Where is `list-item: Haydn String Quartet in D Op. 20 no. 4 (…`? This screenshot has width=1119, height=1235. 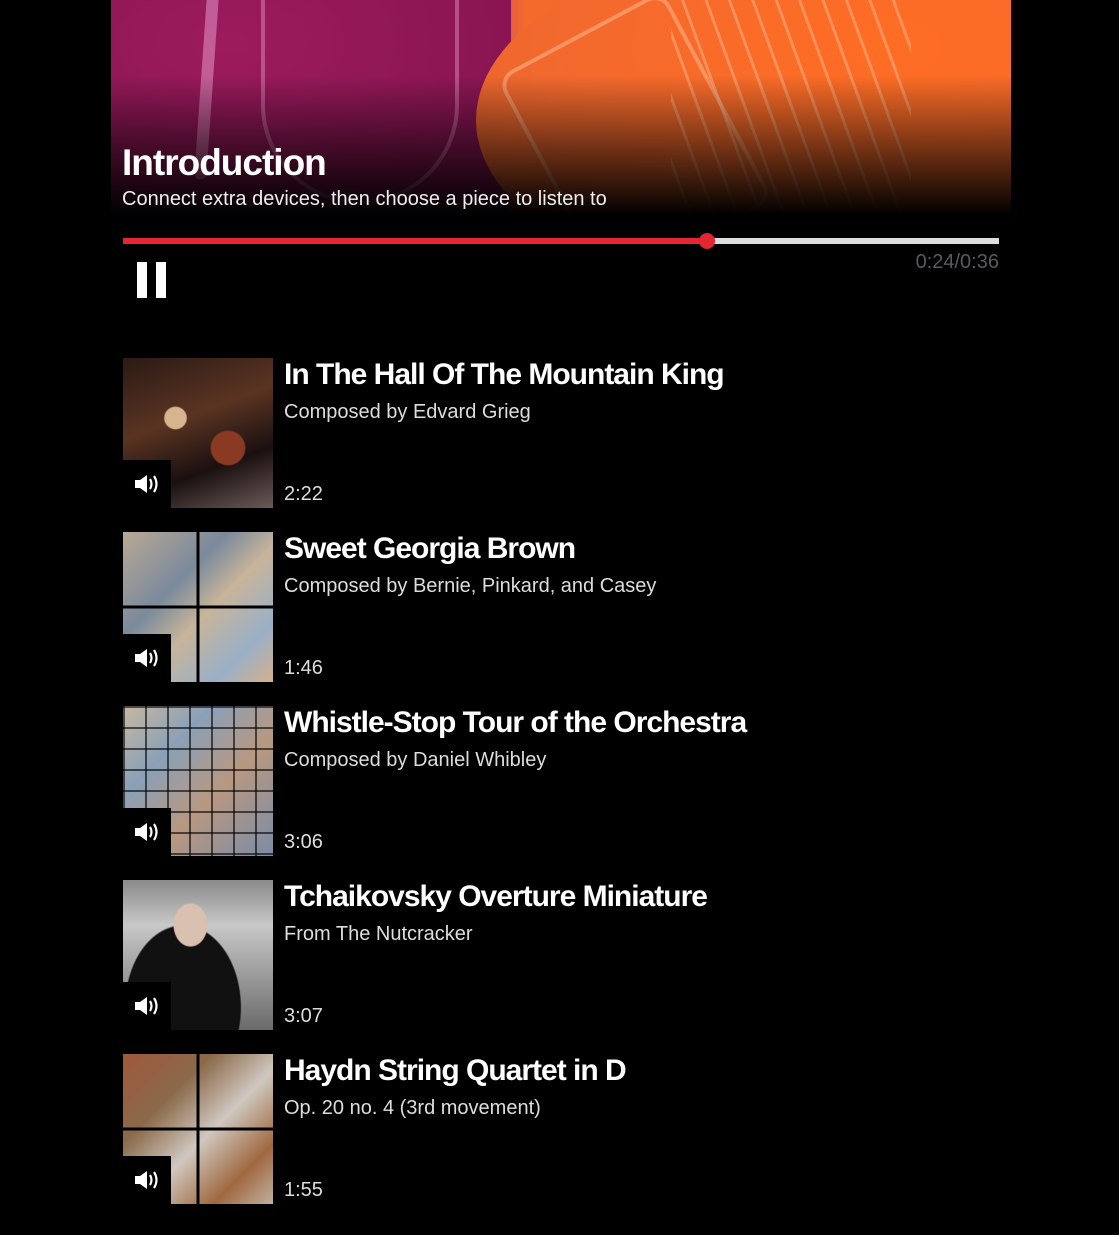
list-item: Haydn String Quartet in D Op. 20 no. 4 (… is located at coordinates (561, 1129).